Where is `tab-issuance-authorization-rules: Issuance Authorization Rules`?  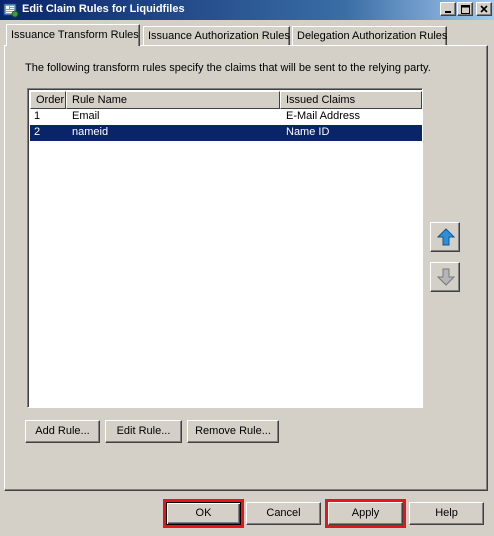
tab-issuance-authorization-rules: Issuance Authorization Rules is located at coordinates (216, 35).